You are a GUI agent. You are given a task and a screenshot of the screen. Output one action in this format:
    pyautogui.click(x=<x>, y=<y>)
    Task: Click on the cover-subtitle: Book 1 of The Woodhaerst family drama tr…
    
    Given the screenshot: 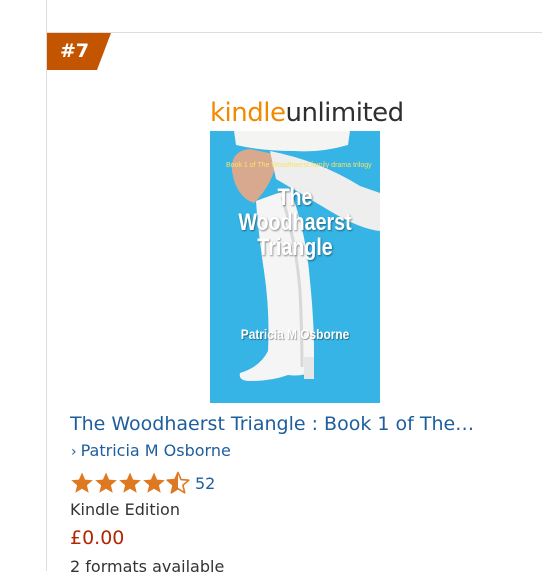 What is the action you would take?
    pyautogui.click(x=299, y=165)
    